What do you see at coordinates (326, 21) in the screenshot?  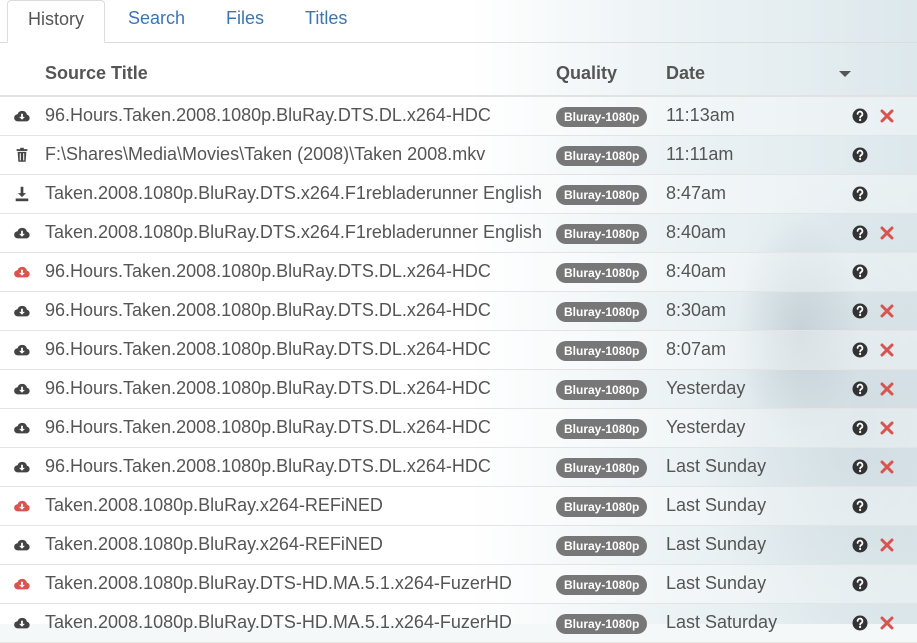 I see `tab-titles: Titles` at bounding box center [326, 21].